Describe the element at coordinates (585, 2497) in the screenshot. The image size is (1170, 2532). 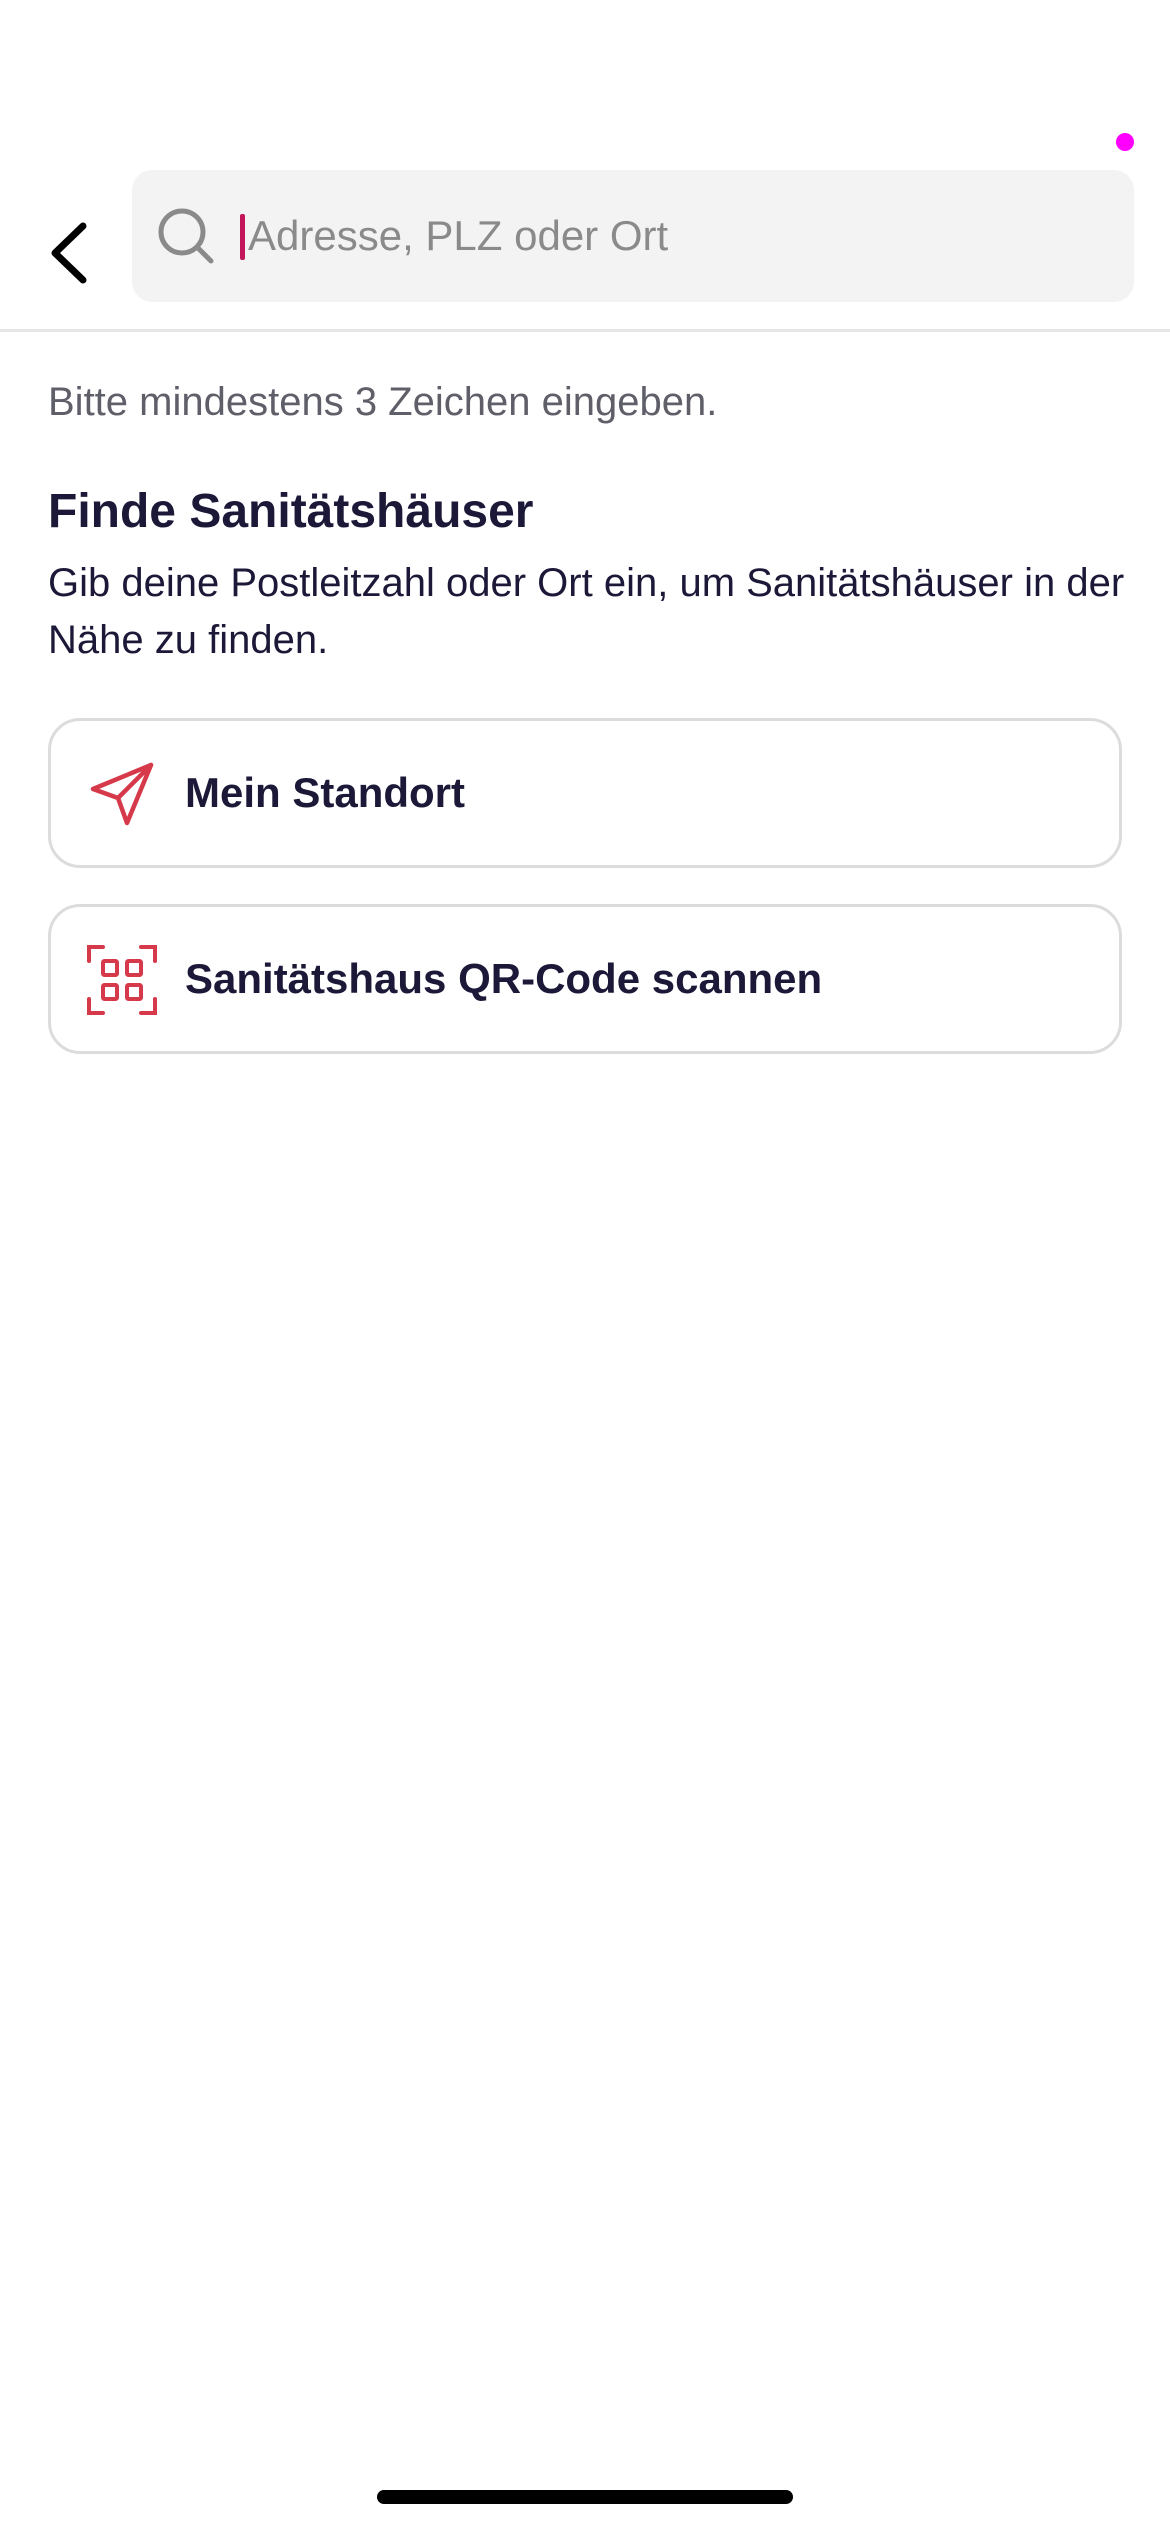
I see `home-indicator` at that location.